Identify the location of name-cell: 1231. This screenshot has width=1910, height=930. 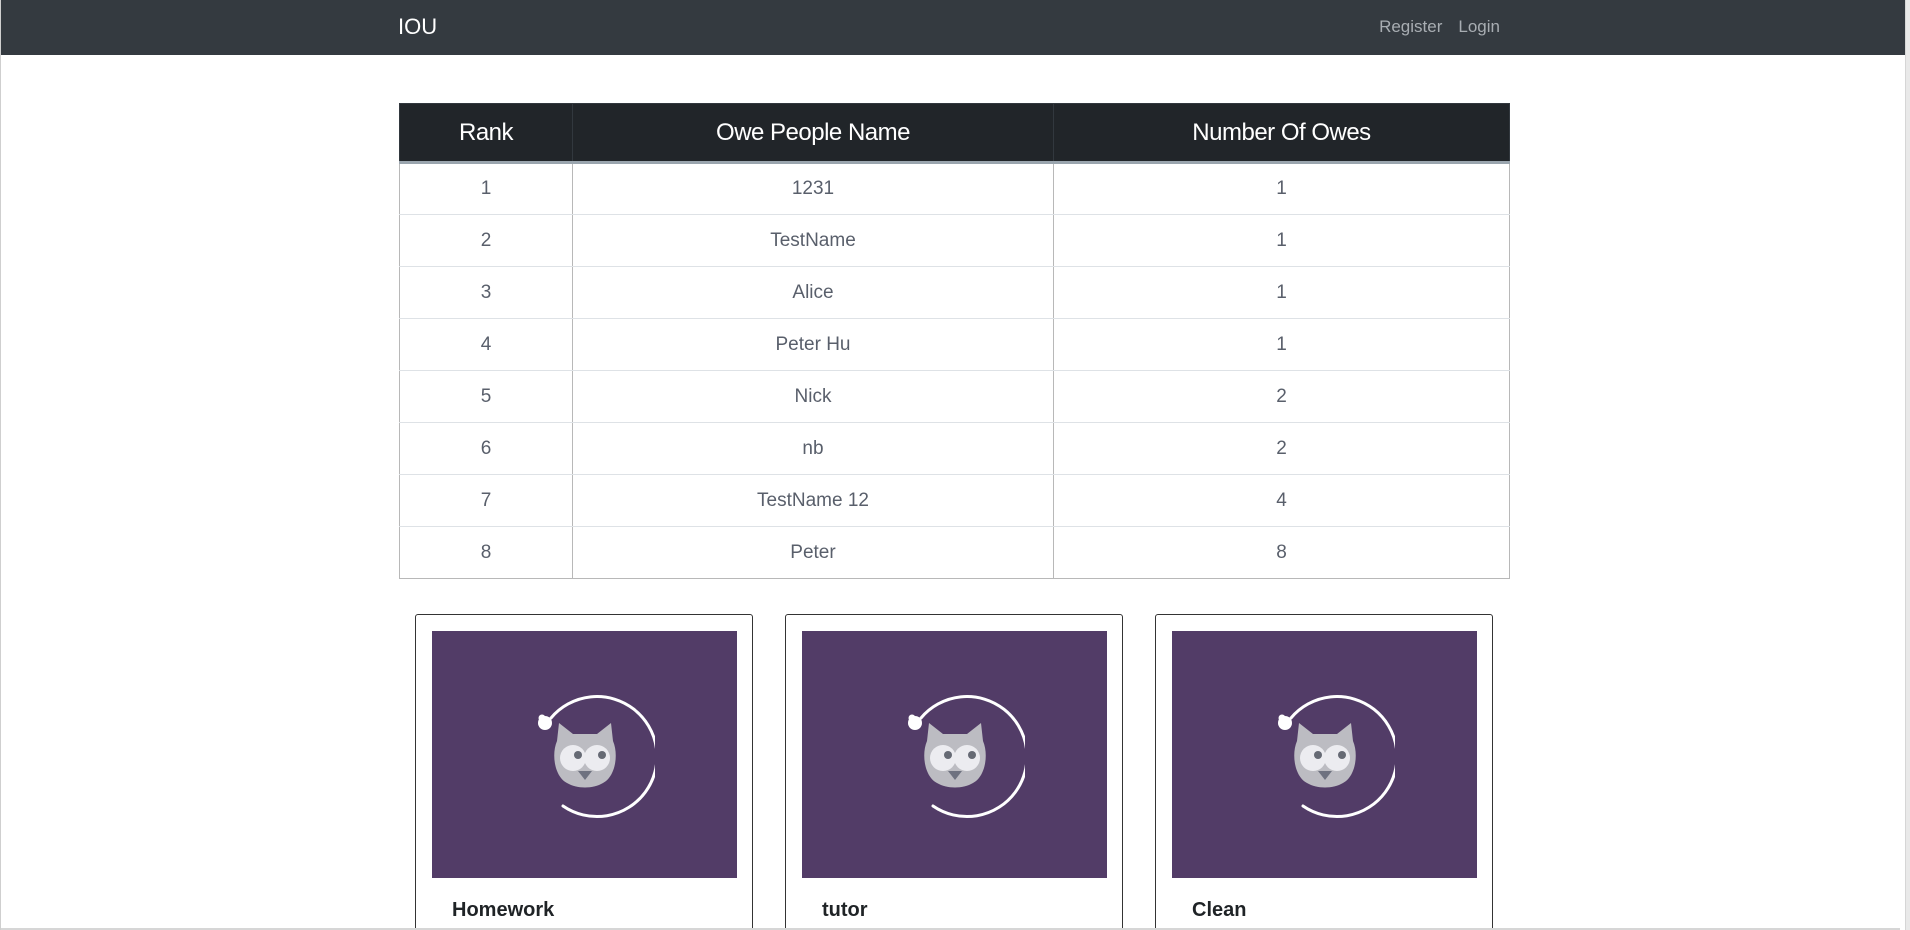
(813, 188).